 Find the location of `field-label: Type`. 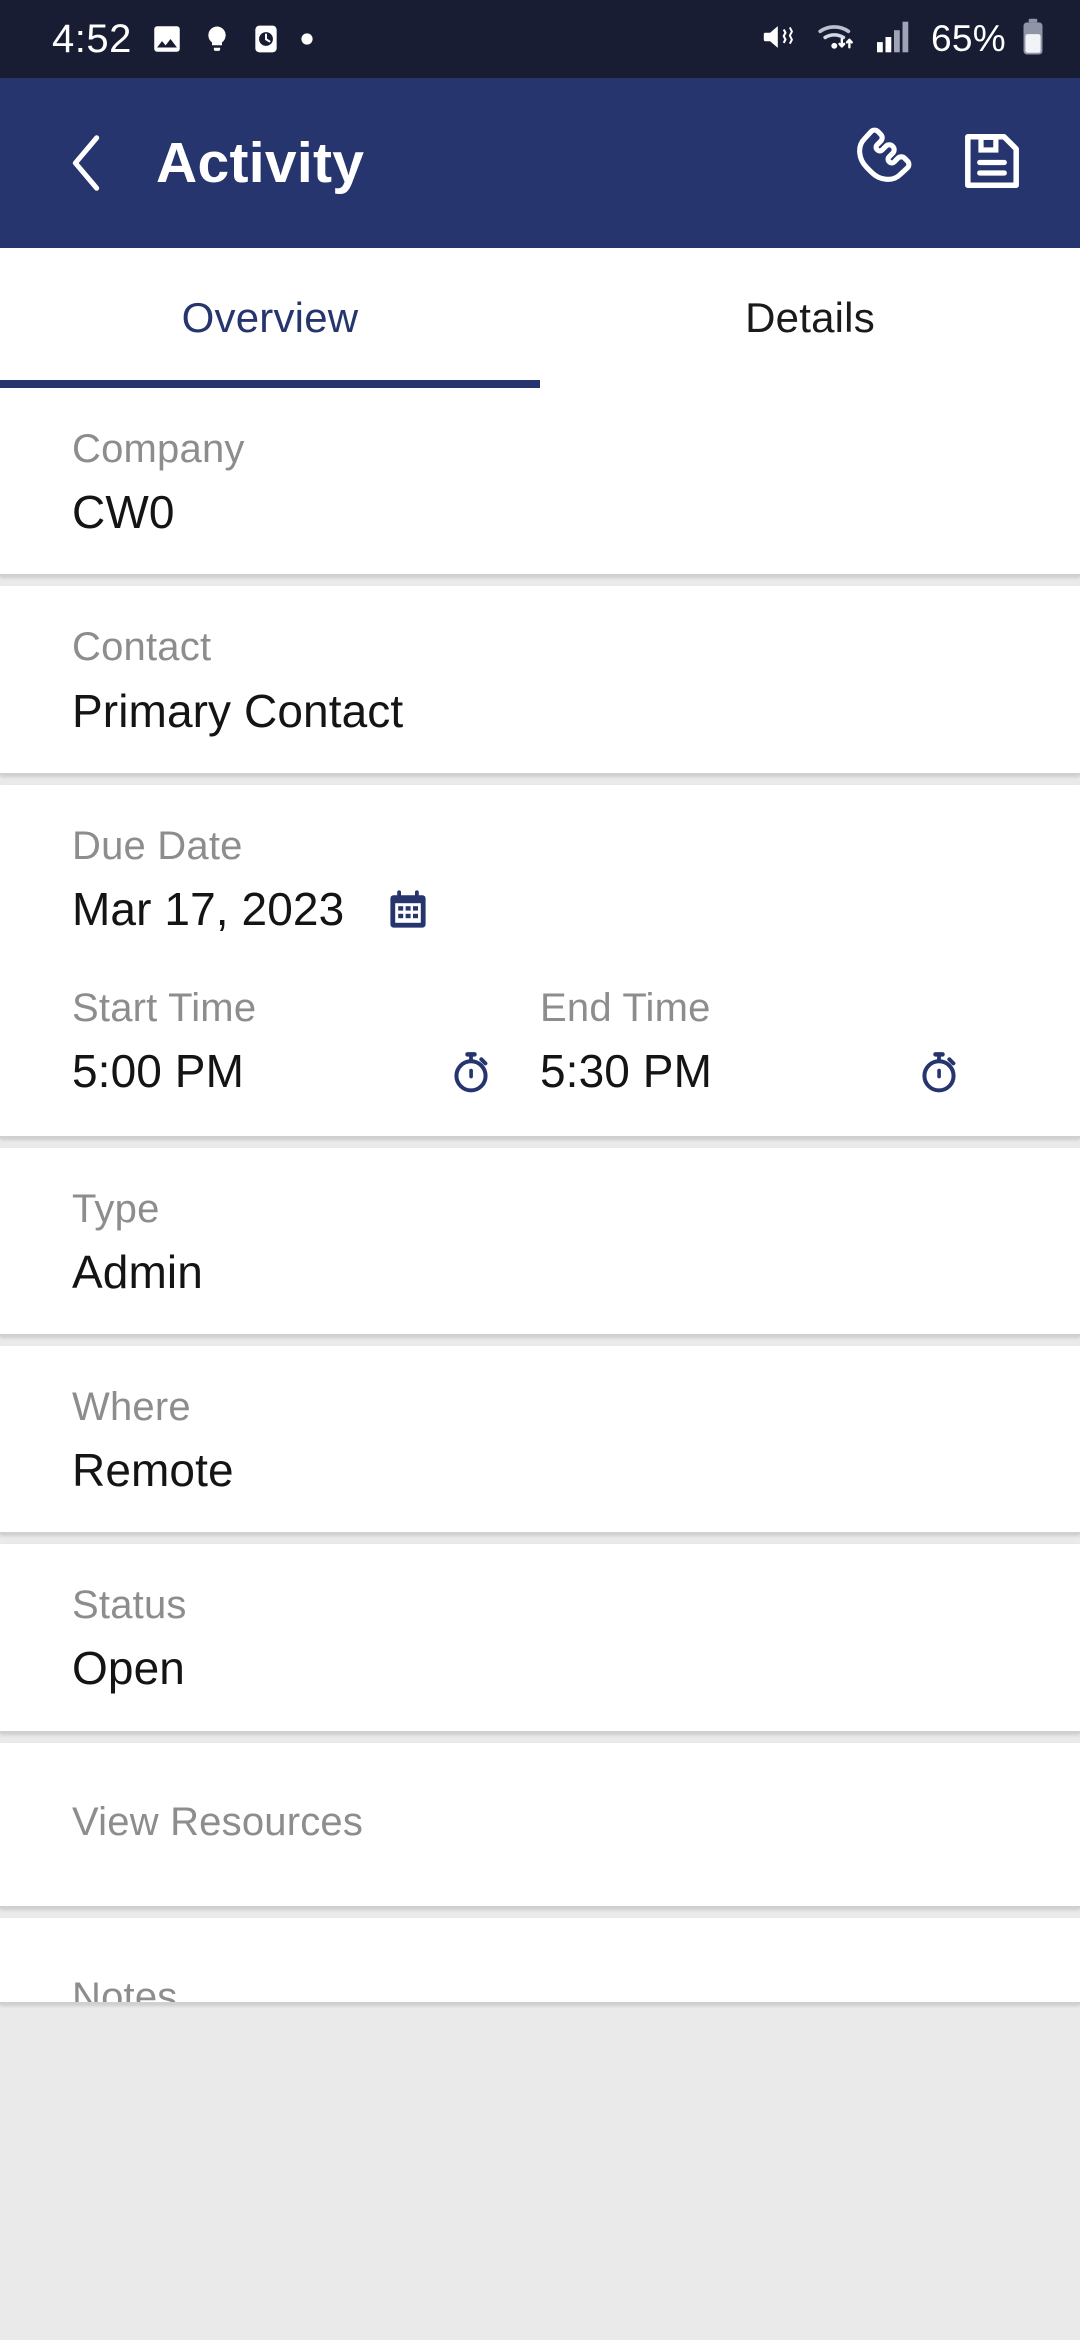

field-label: Type is located at coordinates (116, 1208).